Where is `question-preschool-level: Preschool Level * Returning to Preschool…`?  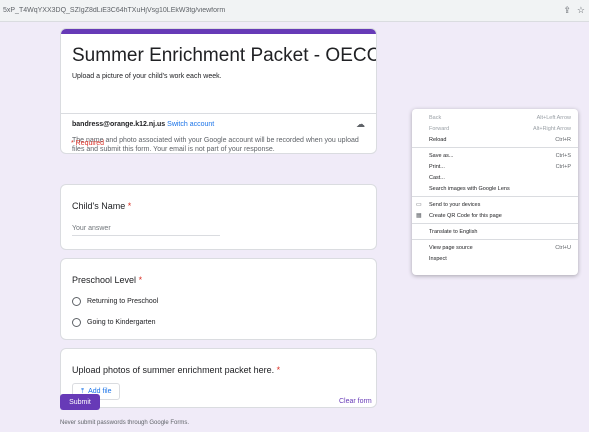 question-preschool-level: Preschool Level * Returning to Preschool… is located at coordinates (218, 299).